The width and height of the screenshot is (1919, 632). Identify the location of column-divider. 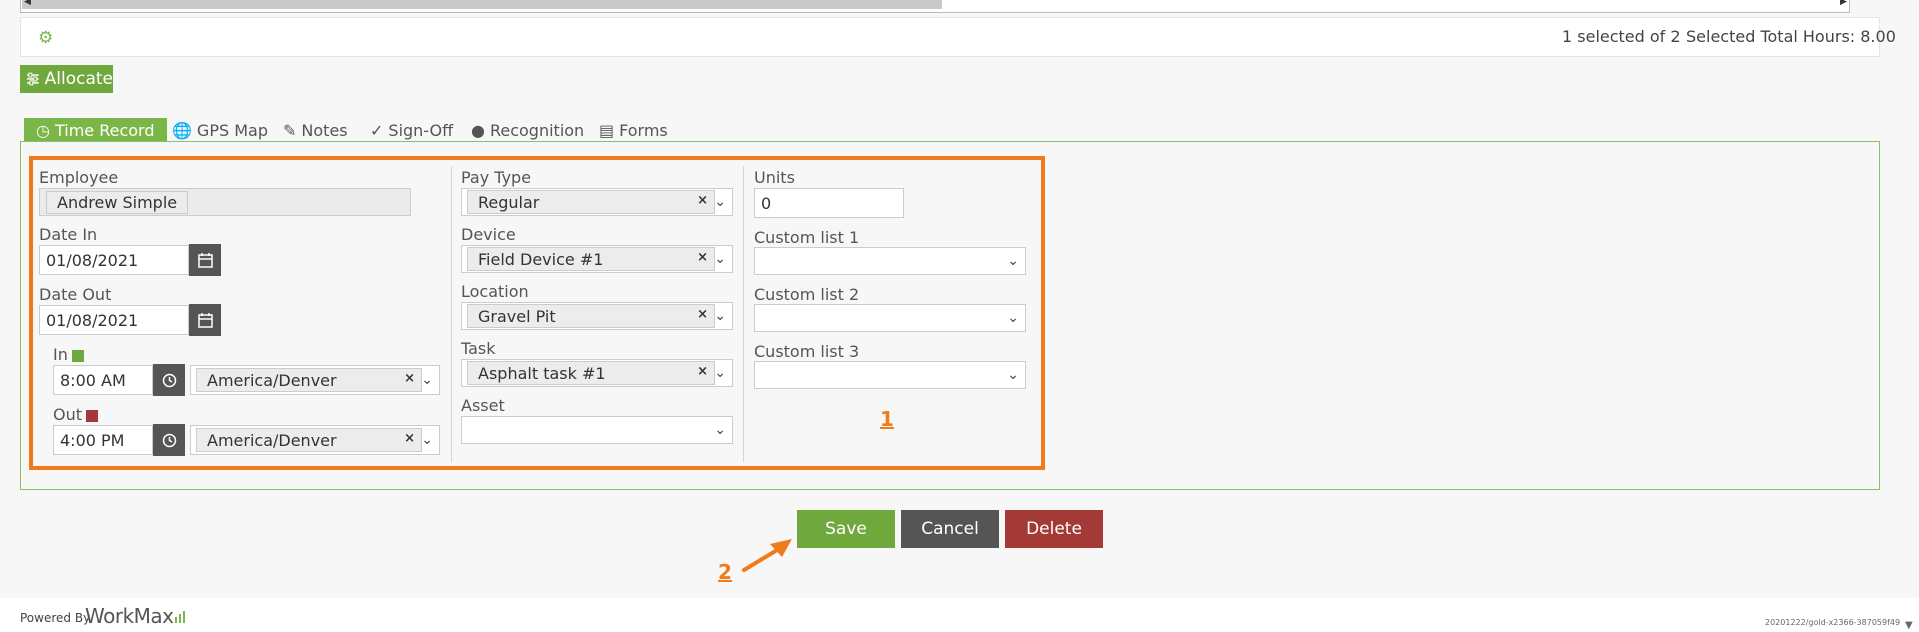
(743, 314).